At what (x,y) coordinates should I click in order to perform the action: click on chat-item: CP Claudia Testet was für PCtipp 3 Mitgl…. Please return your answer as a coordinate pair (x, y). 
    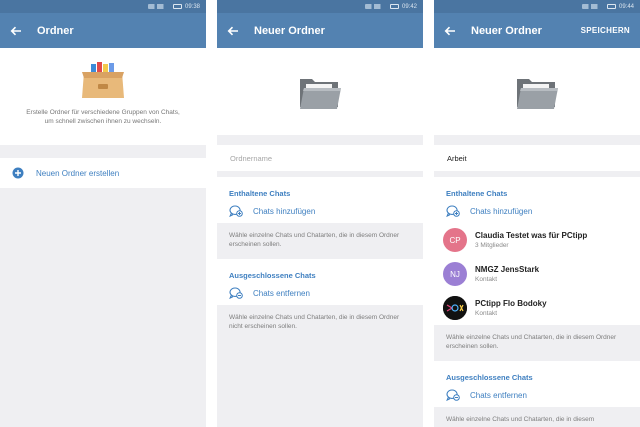
    Looking at the image, I should click on (537, 240).